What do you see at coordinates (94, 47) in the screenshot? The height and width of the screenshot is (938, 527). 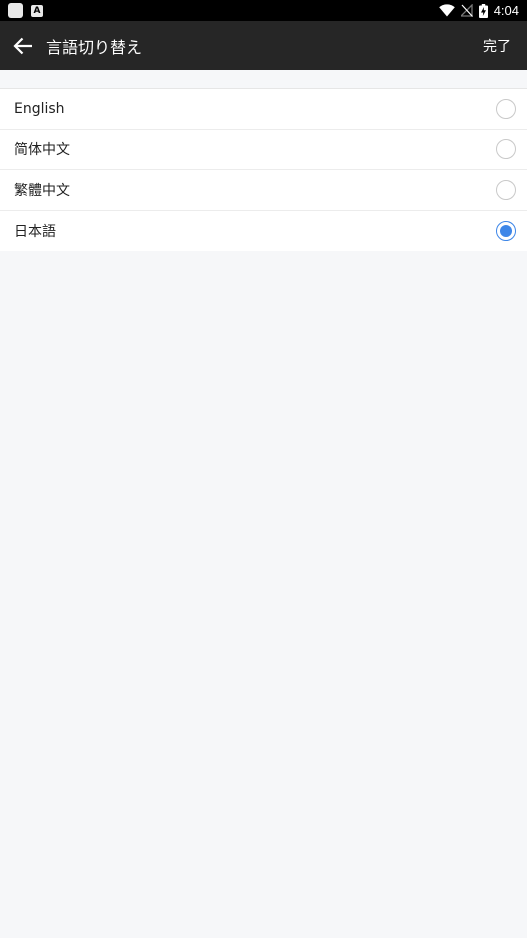 I see `page-title: 言語切り替え` at bounding box center [94, 47].